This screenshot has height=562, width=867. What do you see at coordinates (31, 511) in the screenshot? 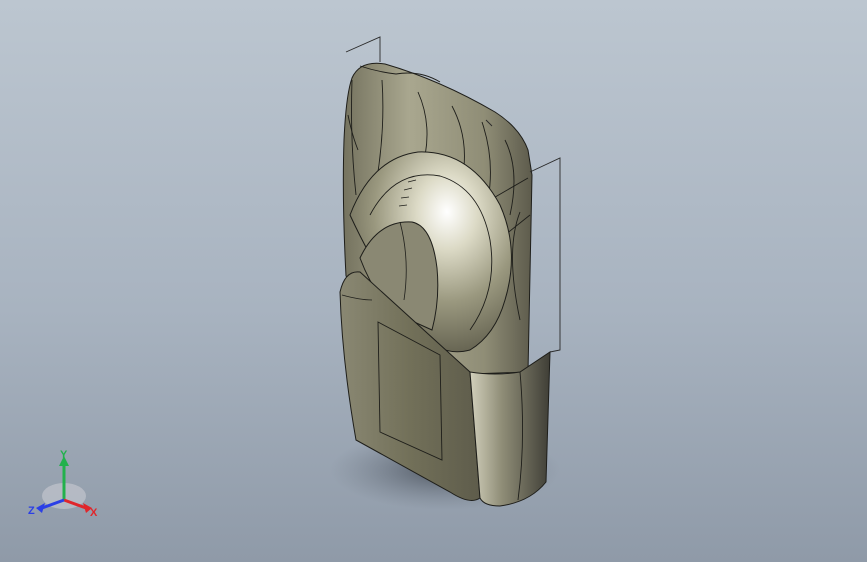
I see `z-axis-label: Z` at bounding box center [31, 511].